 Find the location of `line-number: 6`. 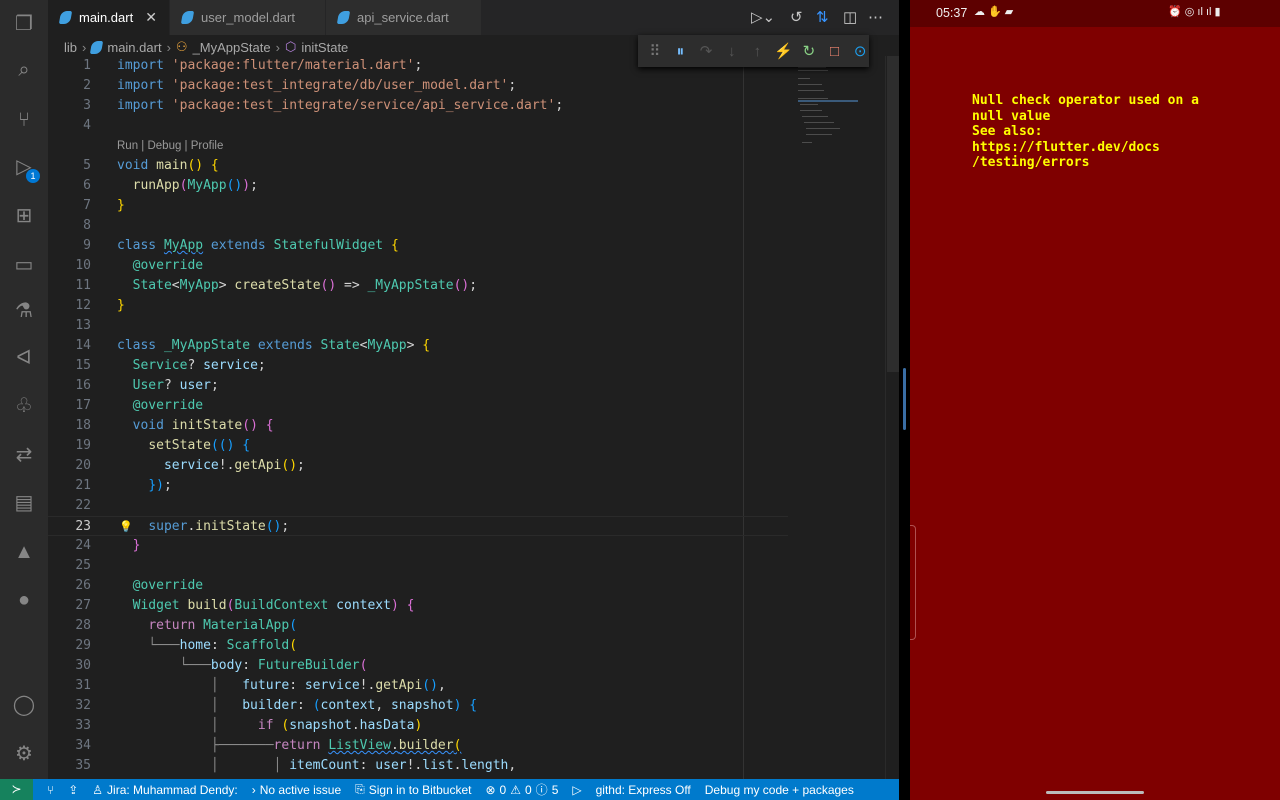

line-number: 6 is located at coordinates (87, 185).